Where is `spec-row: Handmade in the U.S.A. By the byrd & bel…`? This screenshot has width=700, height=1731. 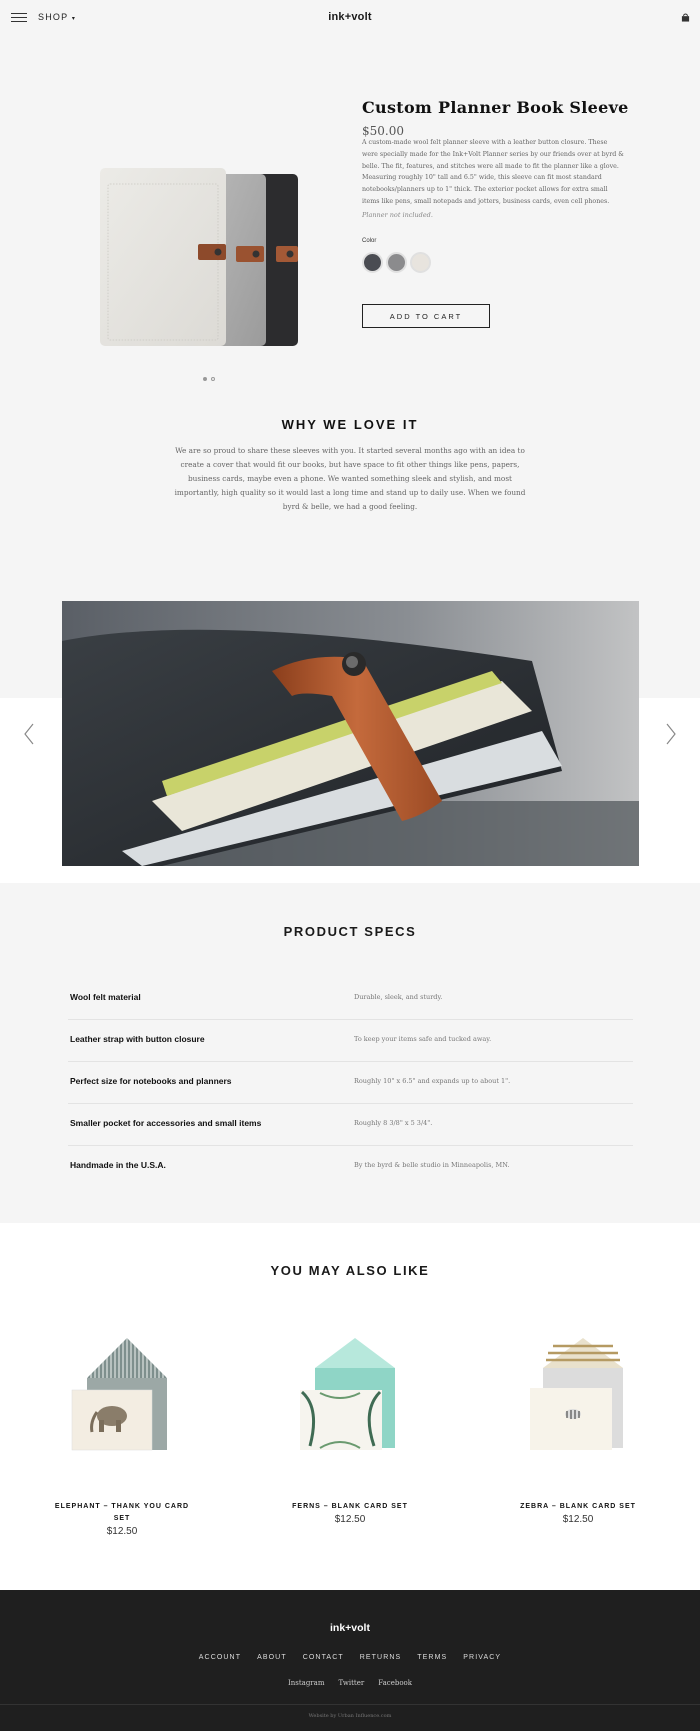 spec-row: Handmade in the U.S.A. By the byrd & bel… is located at coordinates (350, 1167).